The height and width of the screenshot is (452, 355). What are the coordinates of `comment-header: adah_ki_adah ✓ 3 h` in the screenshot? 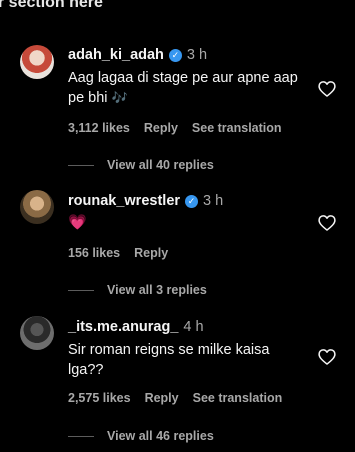 It's located at (137, 55).